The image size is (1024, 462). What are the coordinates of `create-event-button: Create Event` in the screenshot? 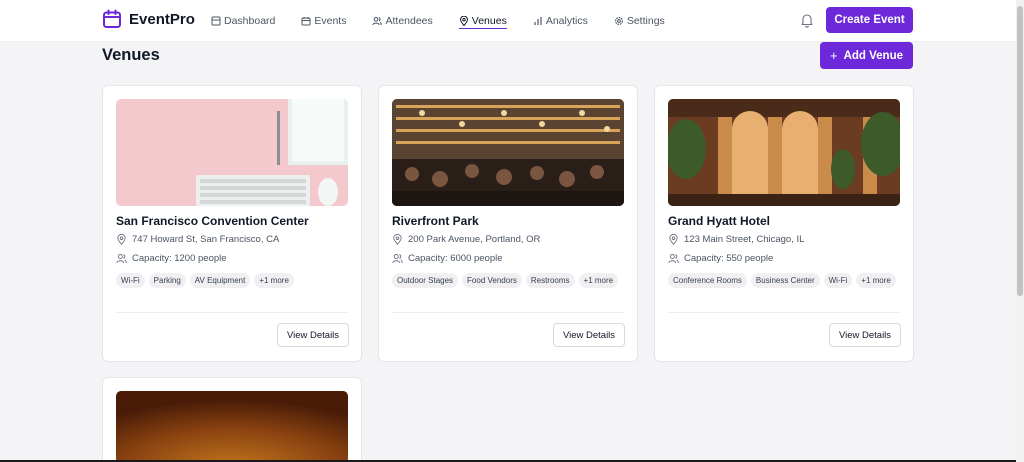 It's located at (869, 20).